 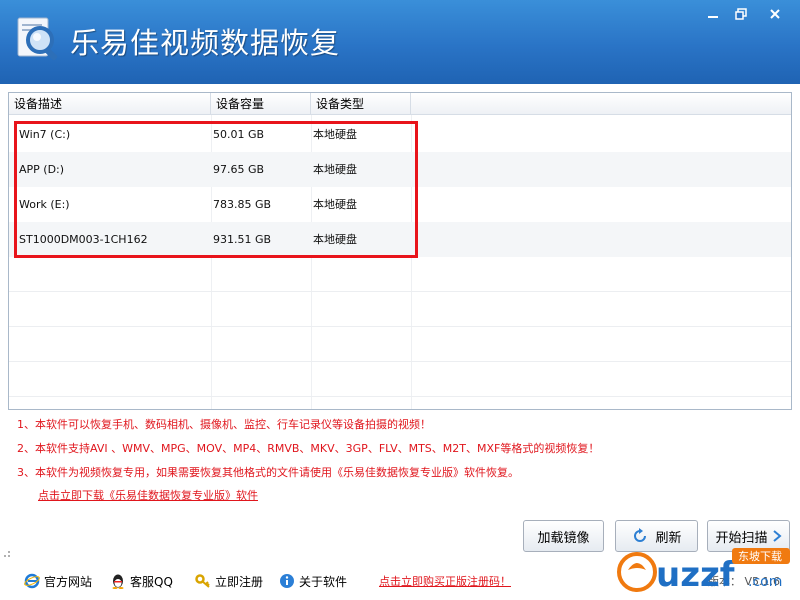 What do you see at coordinates (713, 14) in the screenshot?
I see `minimize-button` at bounding box center [713, 14].